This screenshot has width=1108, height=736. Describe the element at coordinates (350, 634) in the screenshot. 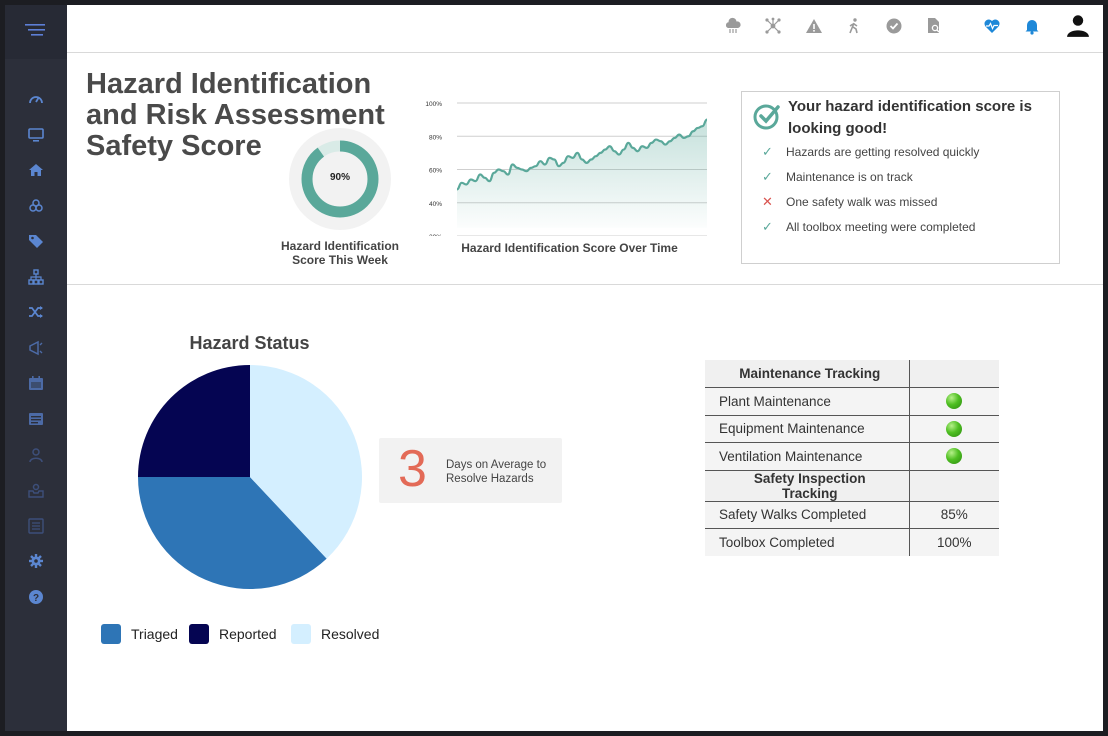

I see `legend-label: Resolved` at that location.